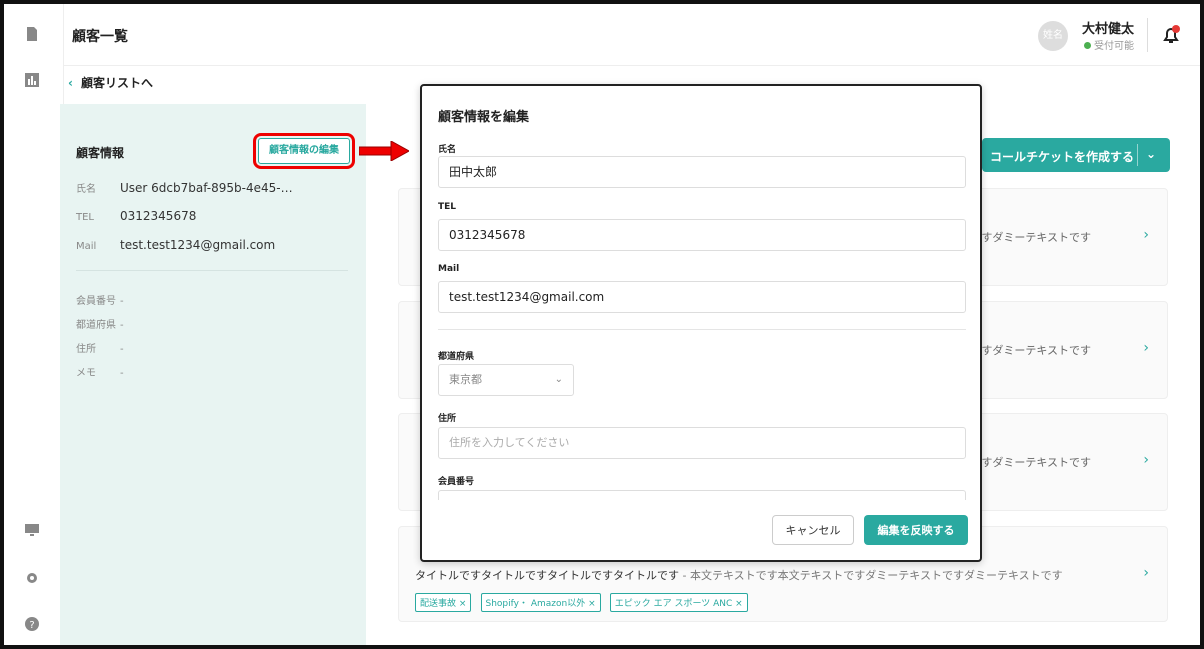  Describe the element at coordinates (547, 575) in the screenshot. I see `ticket-title: タイトルですタイトルですタイトルですタイトルです` at that location.